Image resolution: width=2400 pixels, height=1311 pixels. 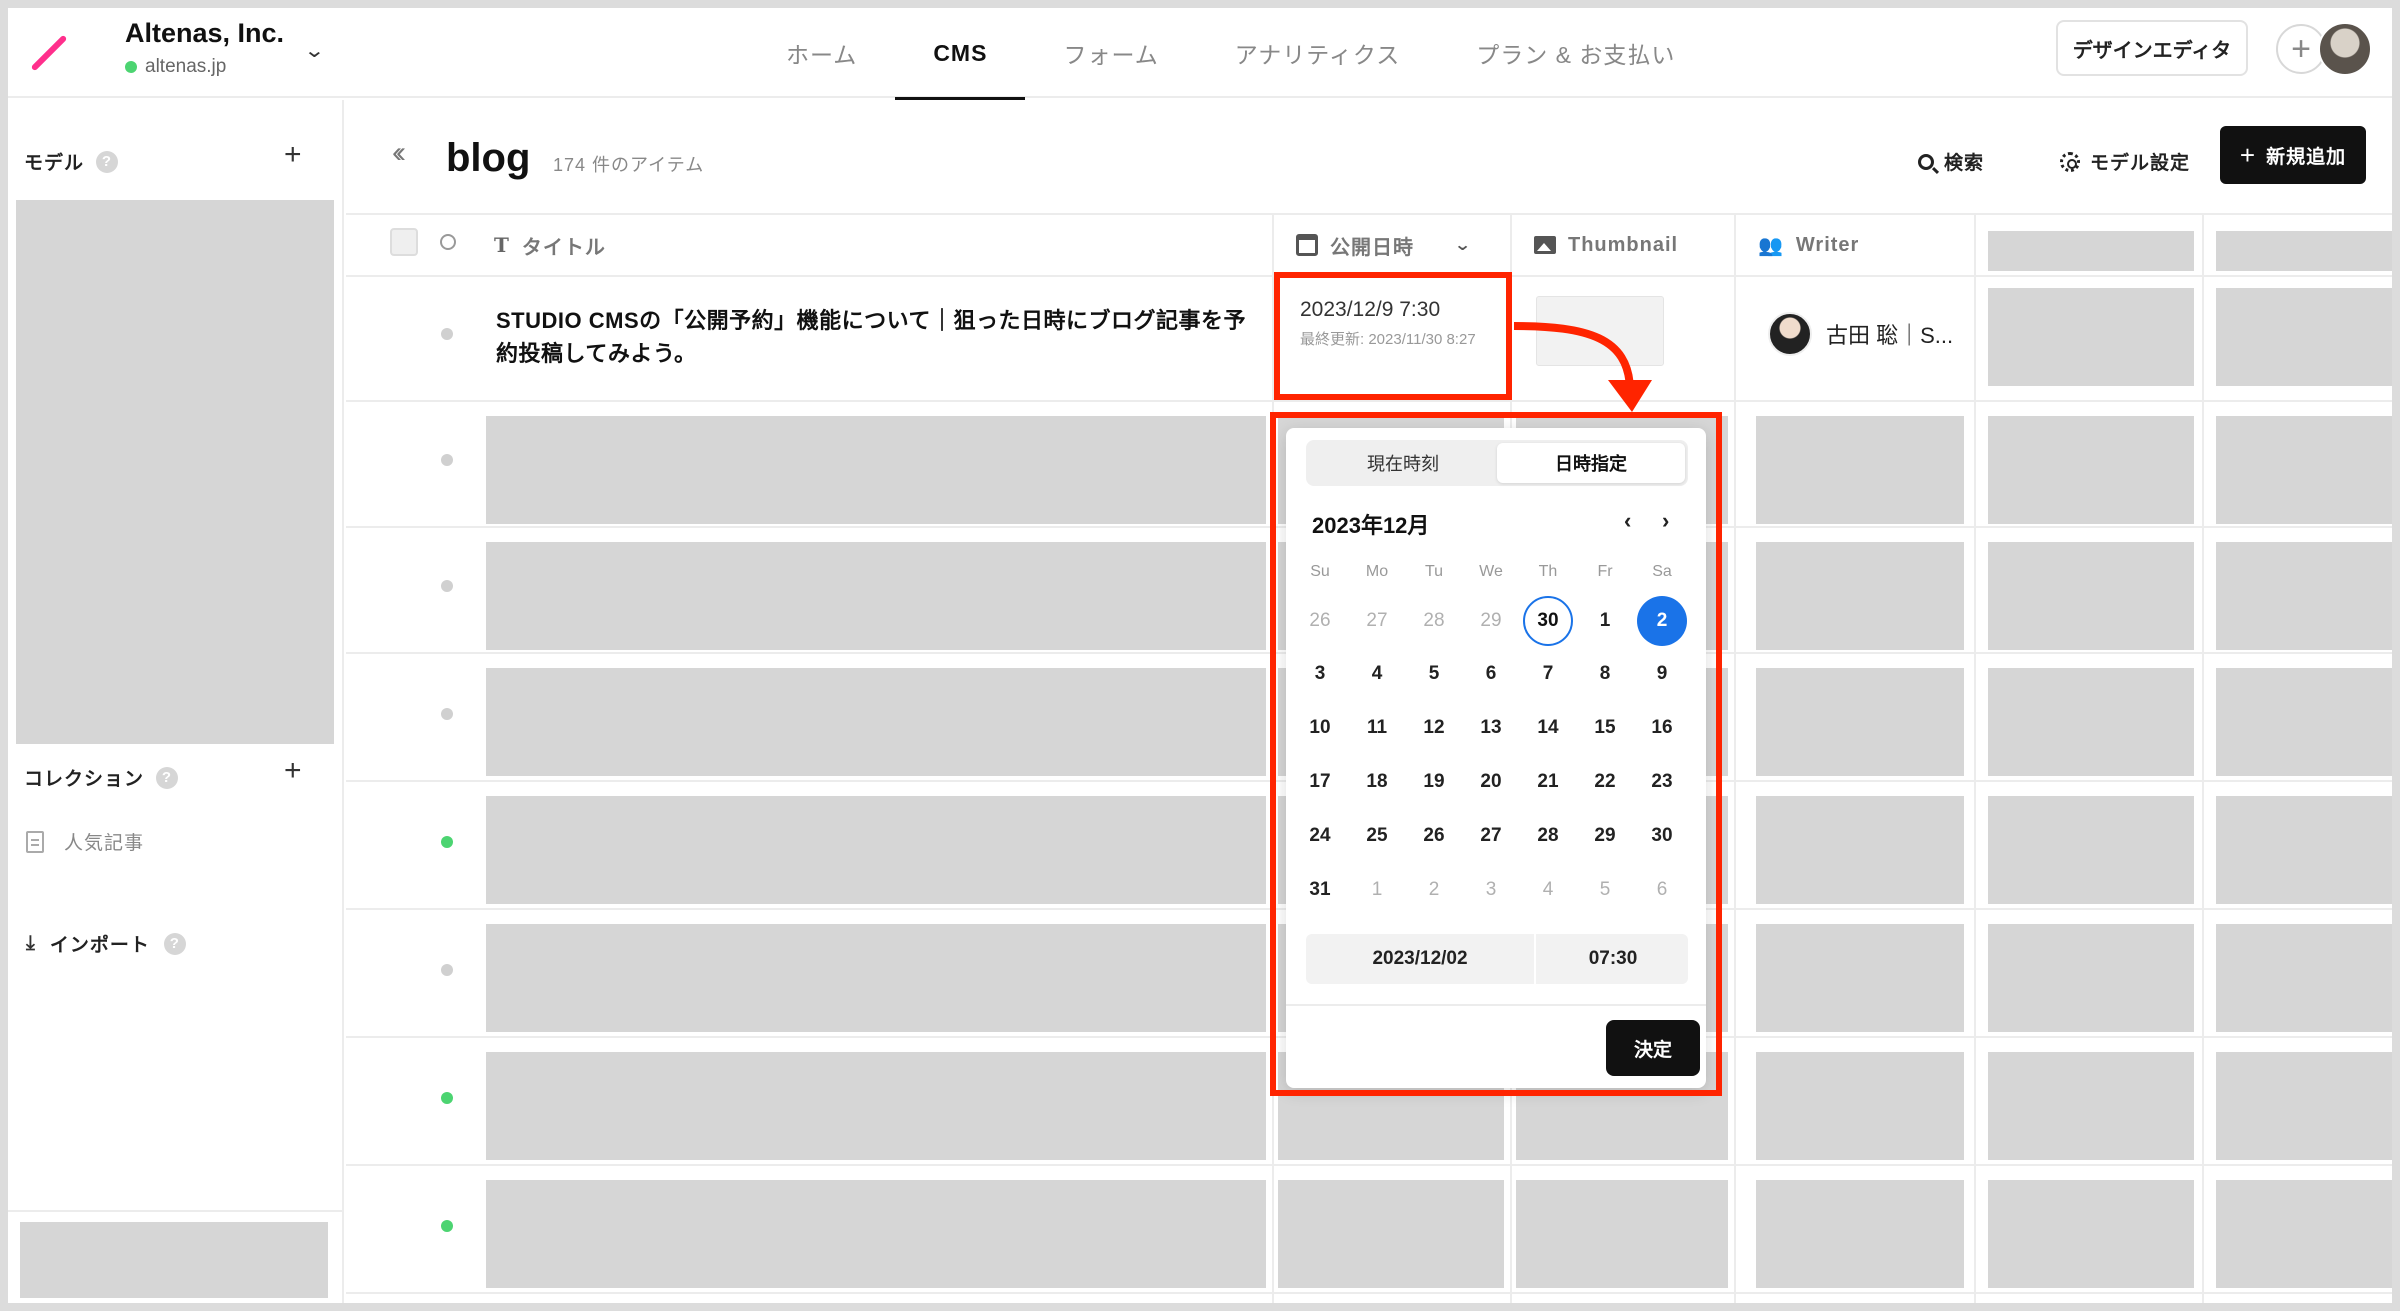 I want to click on search-icon, so click(x=1926, y=161).